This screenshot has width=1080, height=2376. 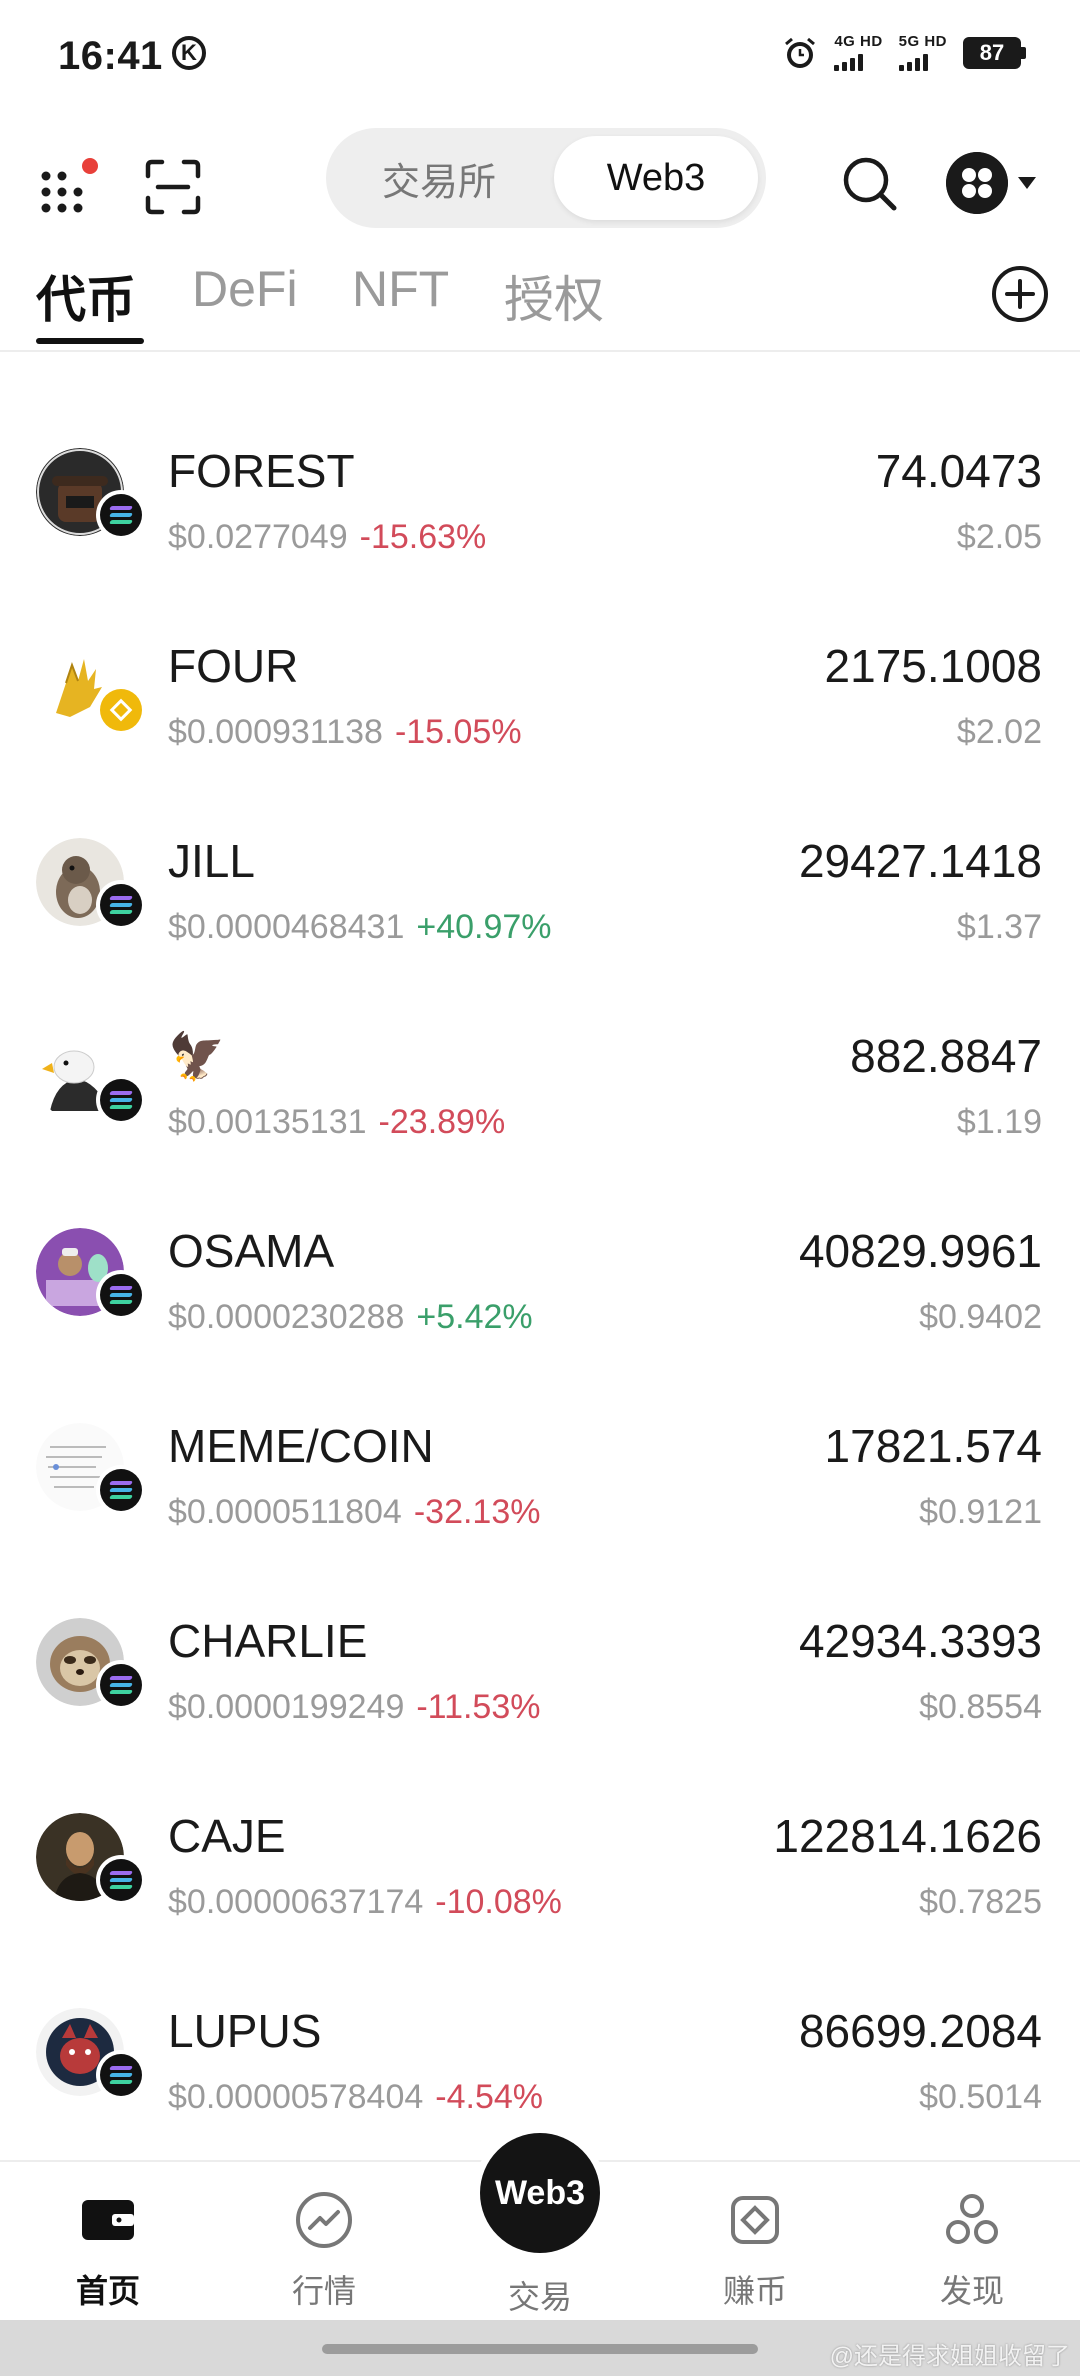 I want to click on token-row-eagle: 🦅 $0.00135131 -23.89% 882.8847 $1.19, so click(x=540, y=1080).